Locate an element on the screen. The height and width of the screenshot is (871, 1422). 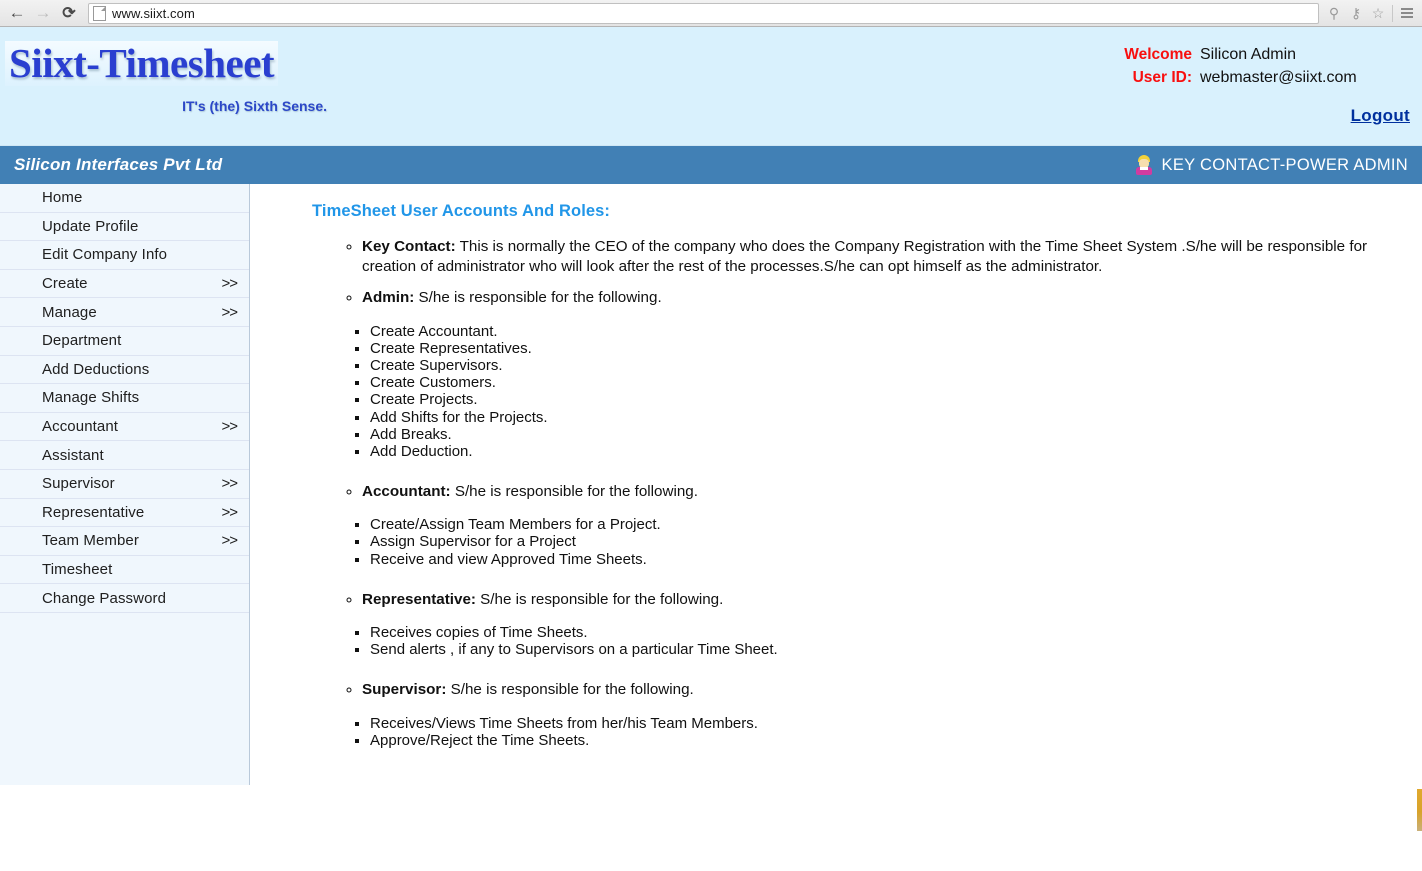
sidebar-item-manage-shifts: Manage Shifts is located at coordinates (124, 398).